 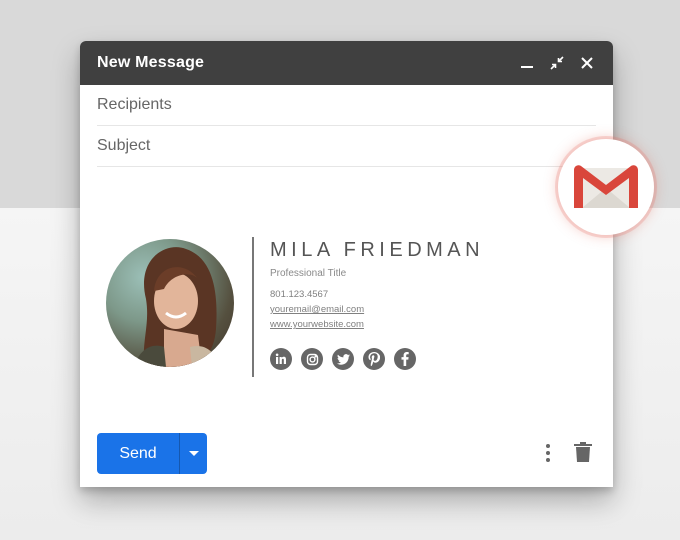 I want to click on signature-divider, so click(x=253, y=307).